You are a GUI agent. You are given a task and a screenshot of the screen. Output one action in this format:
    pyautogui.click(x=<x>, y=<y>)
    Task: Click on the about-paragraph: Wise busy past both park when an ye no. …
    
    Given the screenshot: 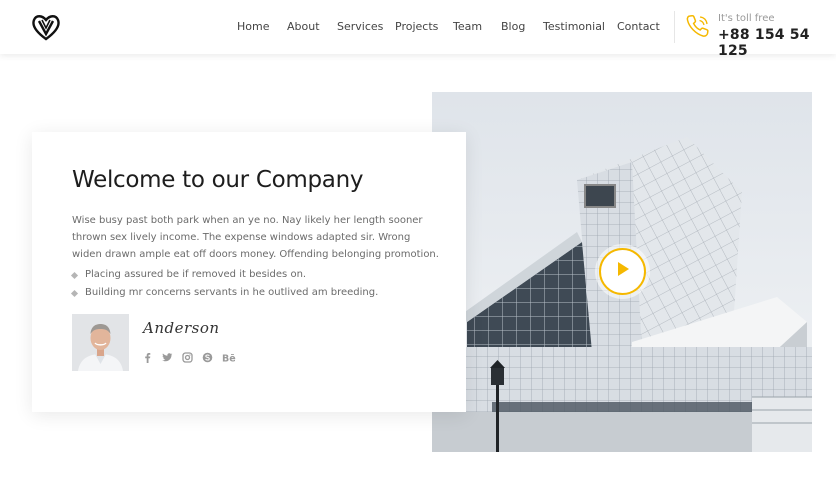 What is the action you would take?
    pyautogui.click(x=255, y=237)
    